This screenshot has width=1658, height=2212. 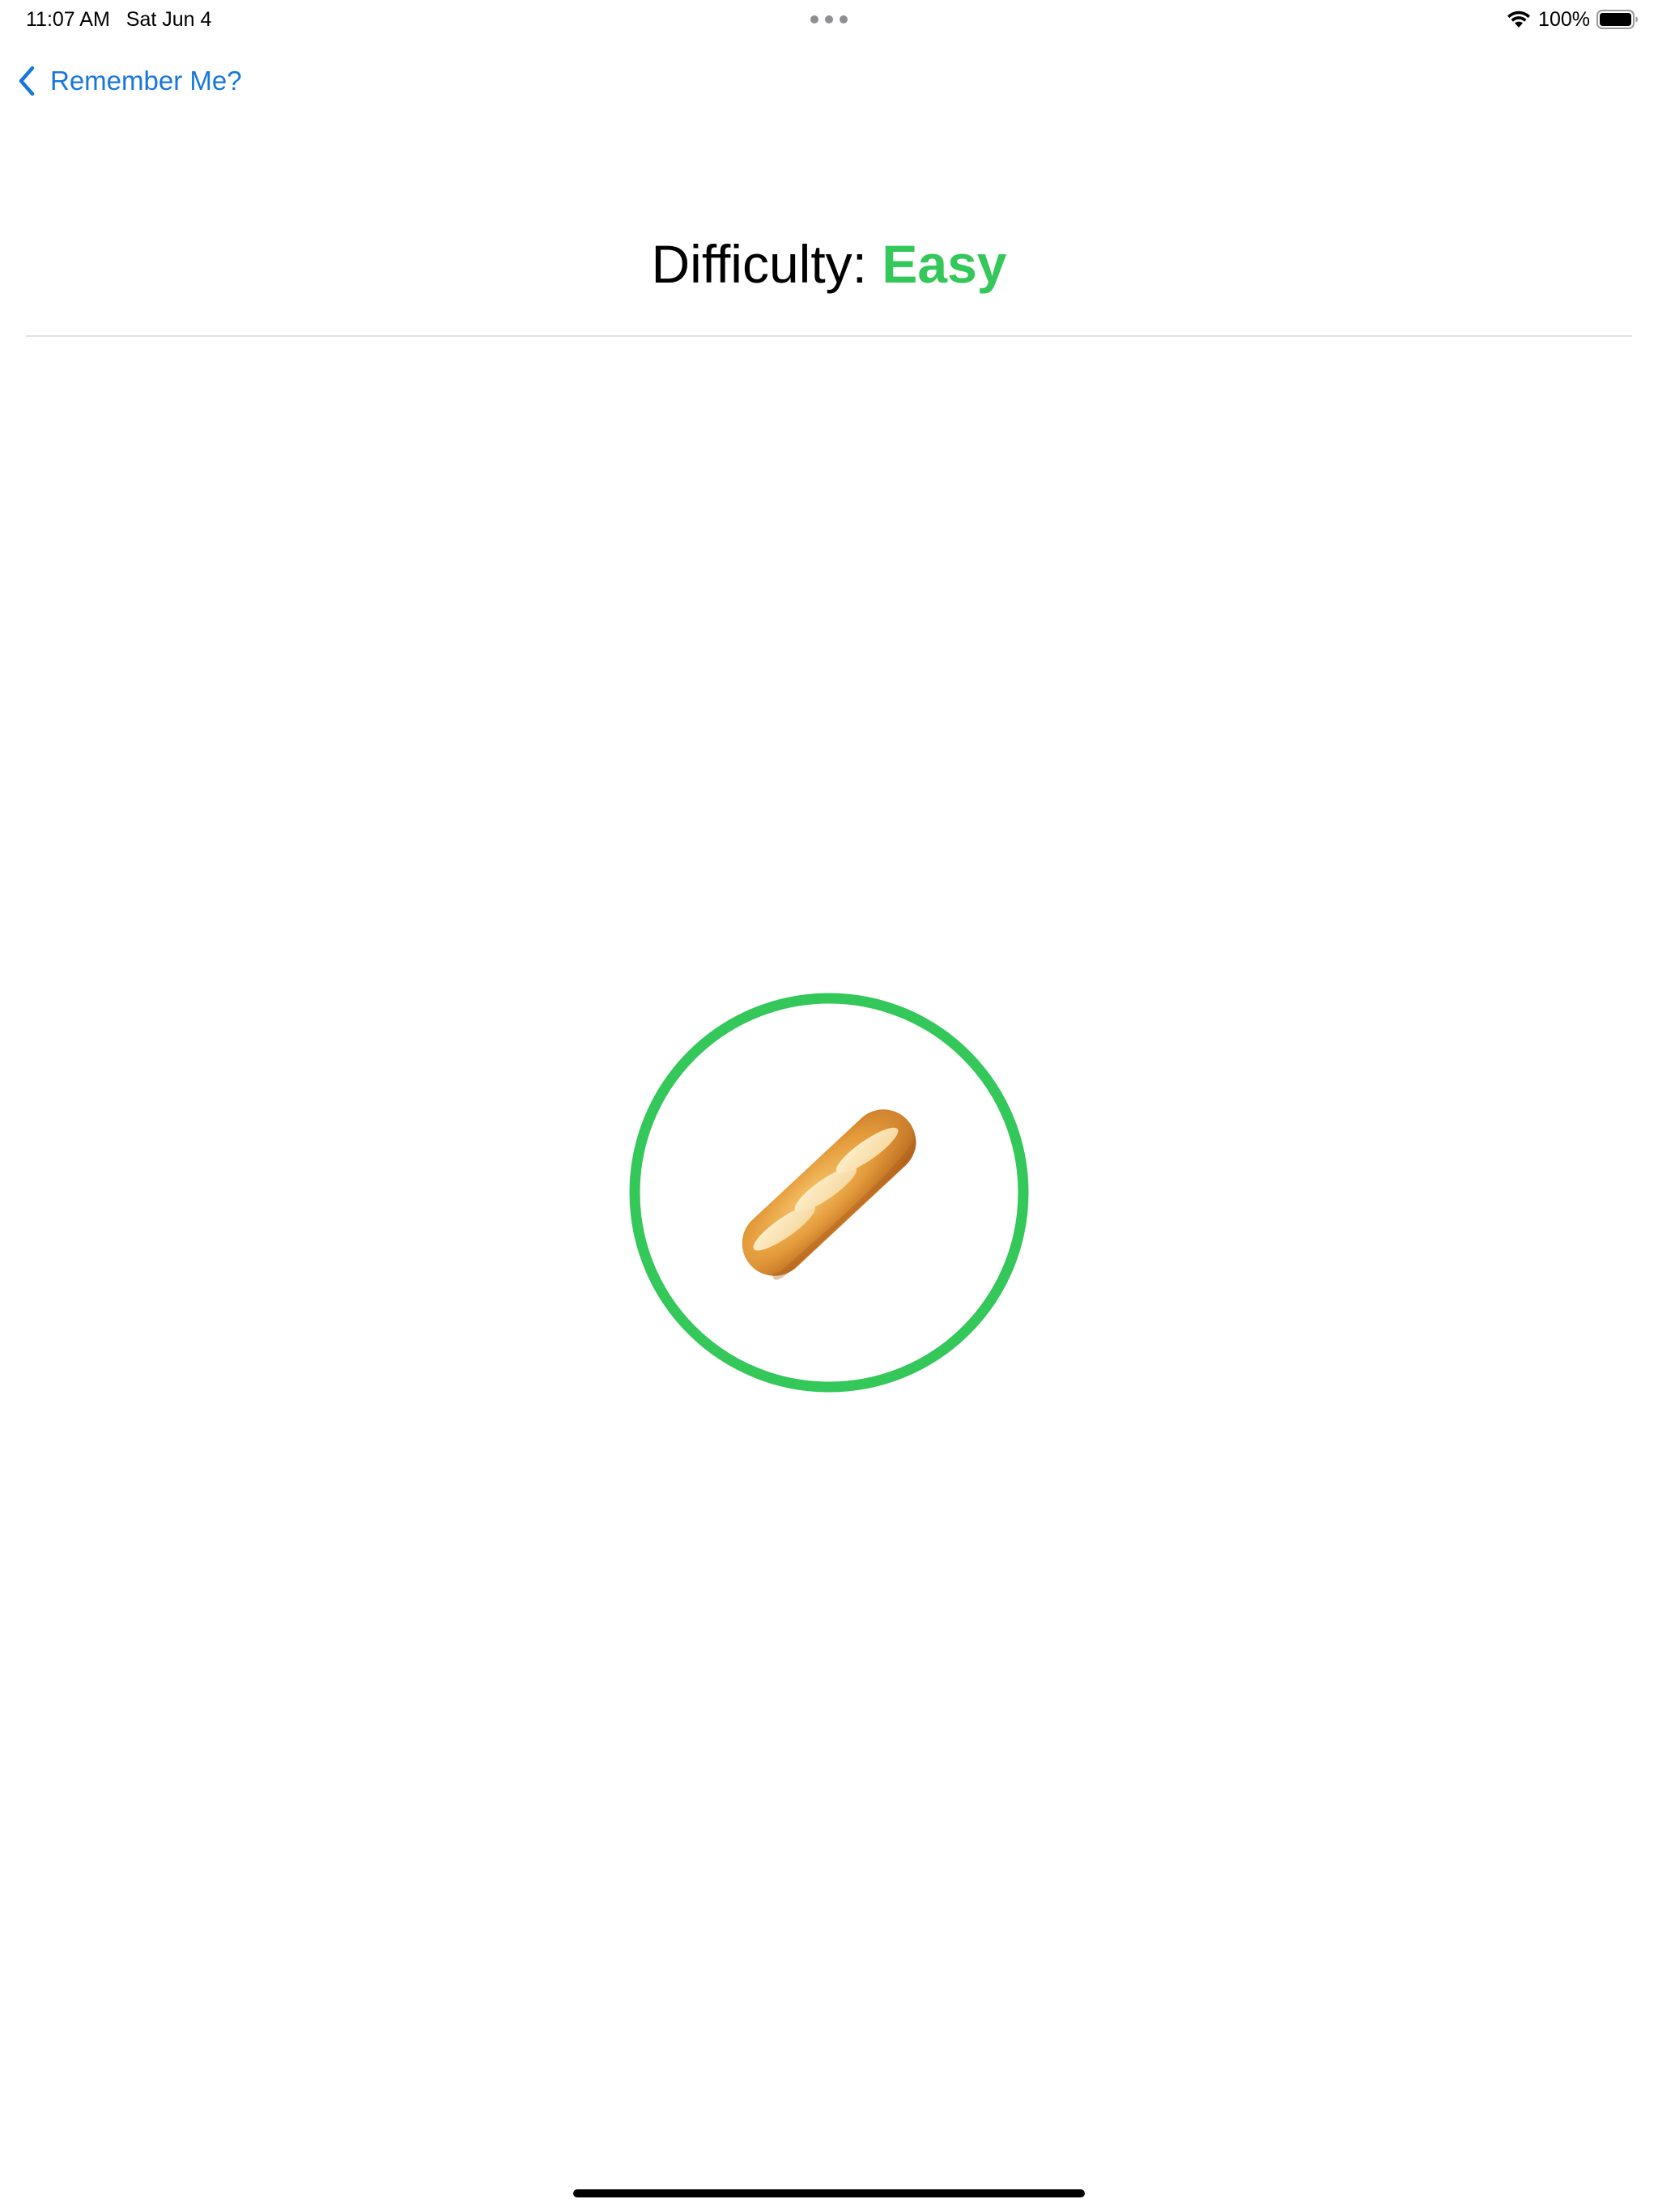 I want to click on battery-percent: 100%, so click(x=1564, y=19).